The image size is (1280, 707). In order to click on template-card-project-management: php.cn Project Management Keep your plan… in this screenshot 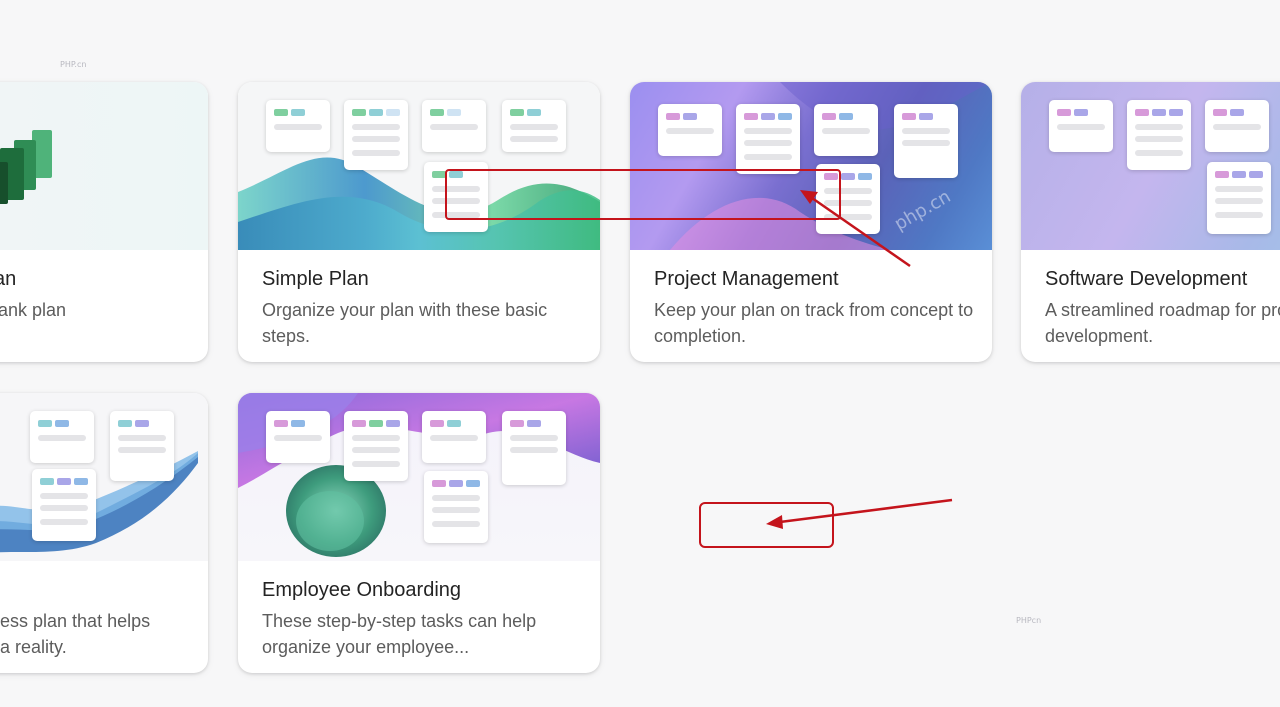, I will do `click(811, 222)`.